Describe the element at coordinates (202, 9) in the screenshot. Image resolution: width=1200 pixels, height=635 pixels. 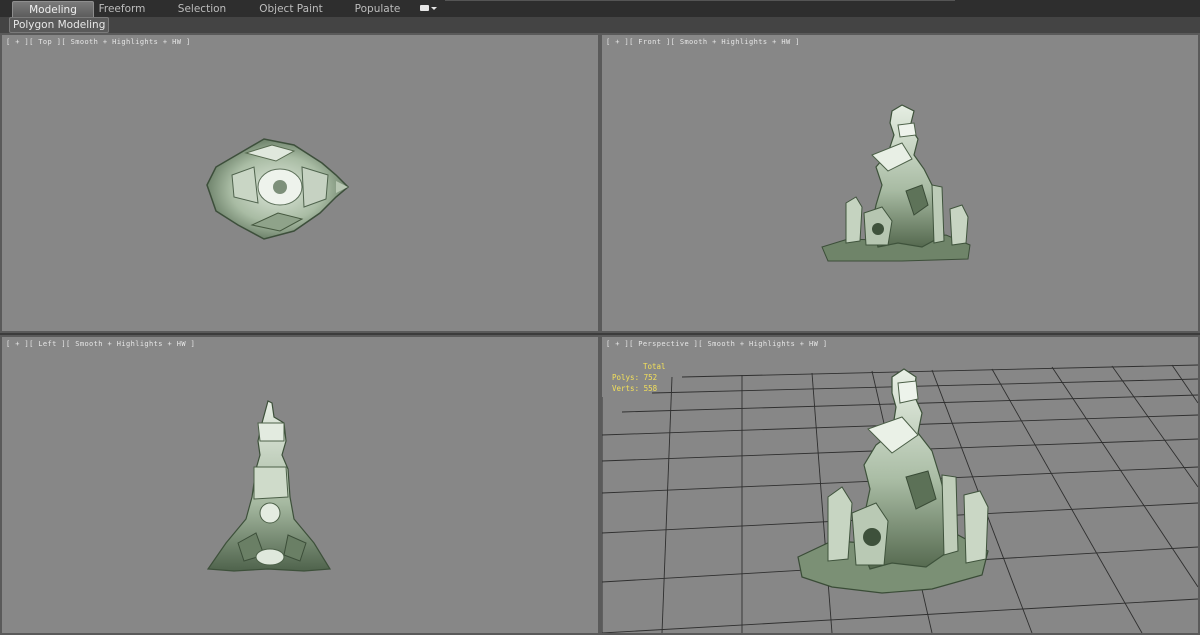
I see `tab-selection: Selection` at that location.